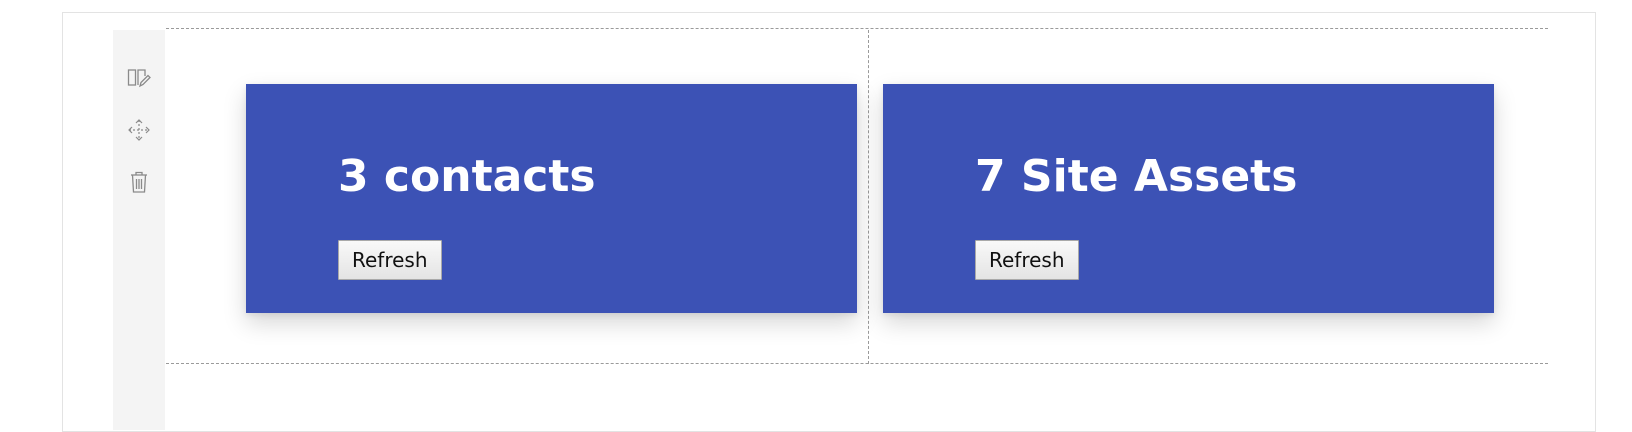 The height and width of the screenshot is (432, 1632). Describe the element at coordinates (139, 230) in the screenshot. I see `webpart-toolbar` at that location.